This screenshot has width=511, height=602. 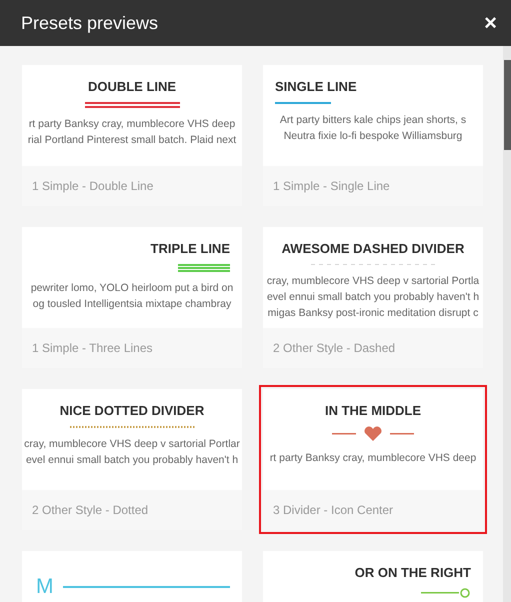 I want to click on preview-text: Neutra fixie lo-fi bespoke Williamsburg, so click(x=373, y=136).